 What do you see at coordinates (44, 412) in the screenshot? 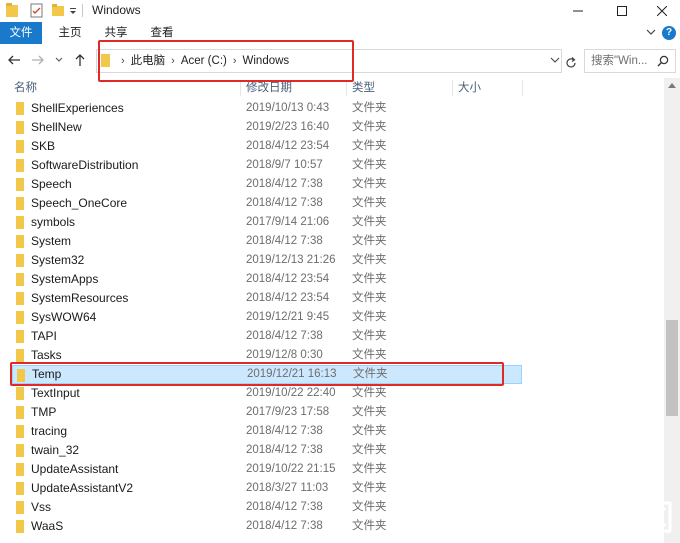
I see `file-name: TMP` at bounding box center [44, 412].